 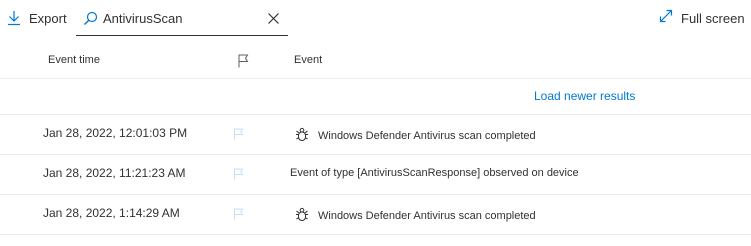 What do you see at coordinates (115, 133) in the screenshot?
I see `event-time: Jan 28, 2022, 12:01:03 PM` at bounding box center [115, 133].